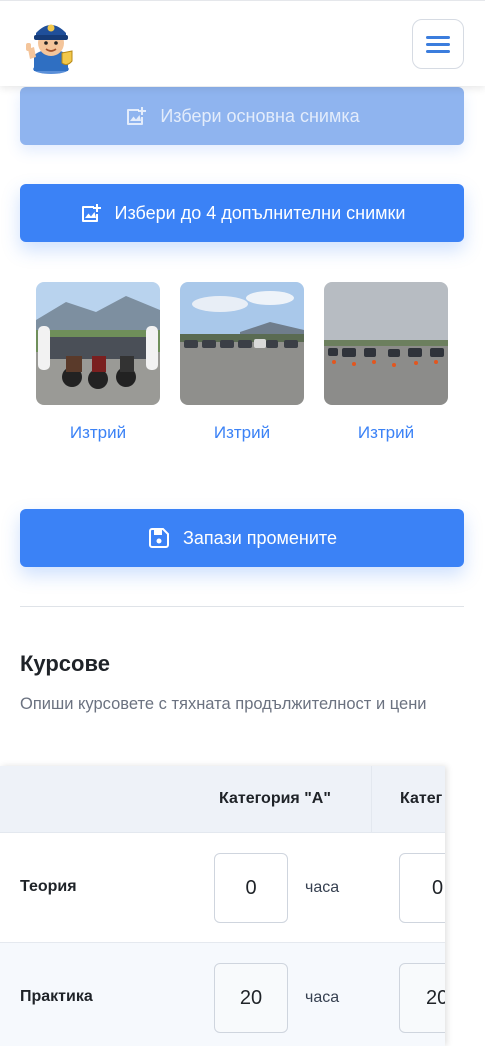 The image size is (485, 1046). Describe the element at coordinates (51, 44) in the screenshot. I see `police-mascot-logo-icon` at that location.